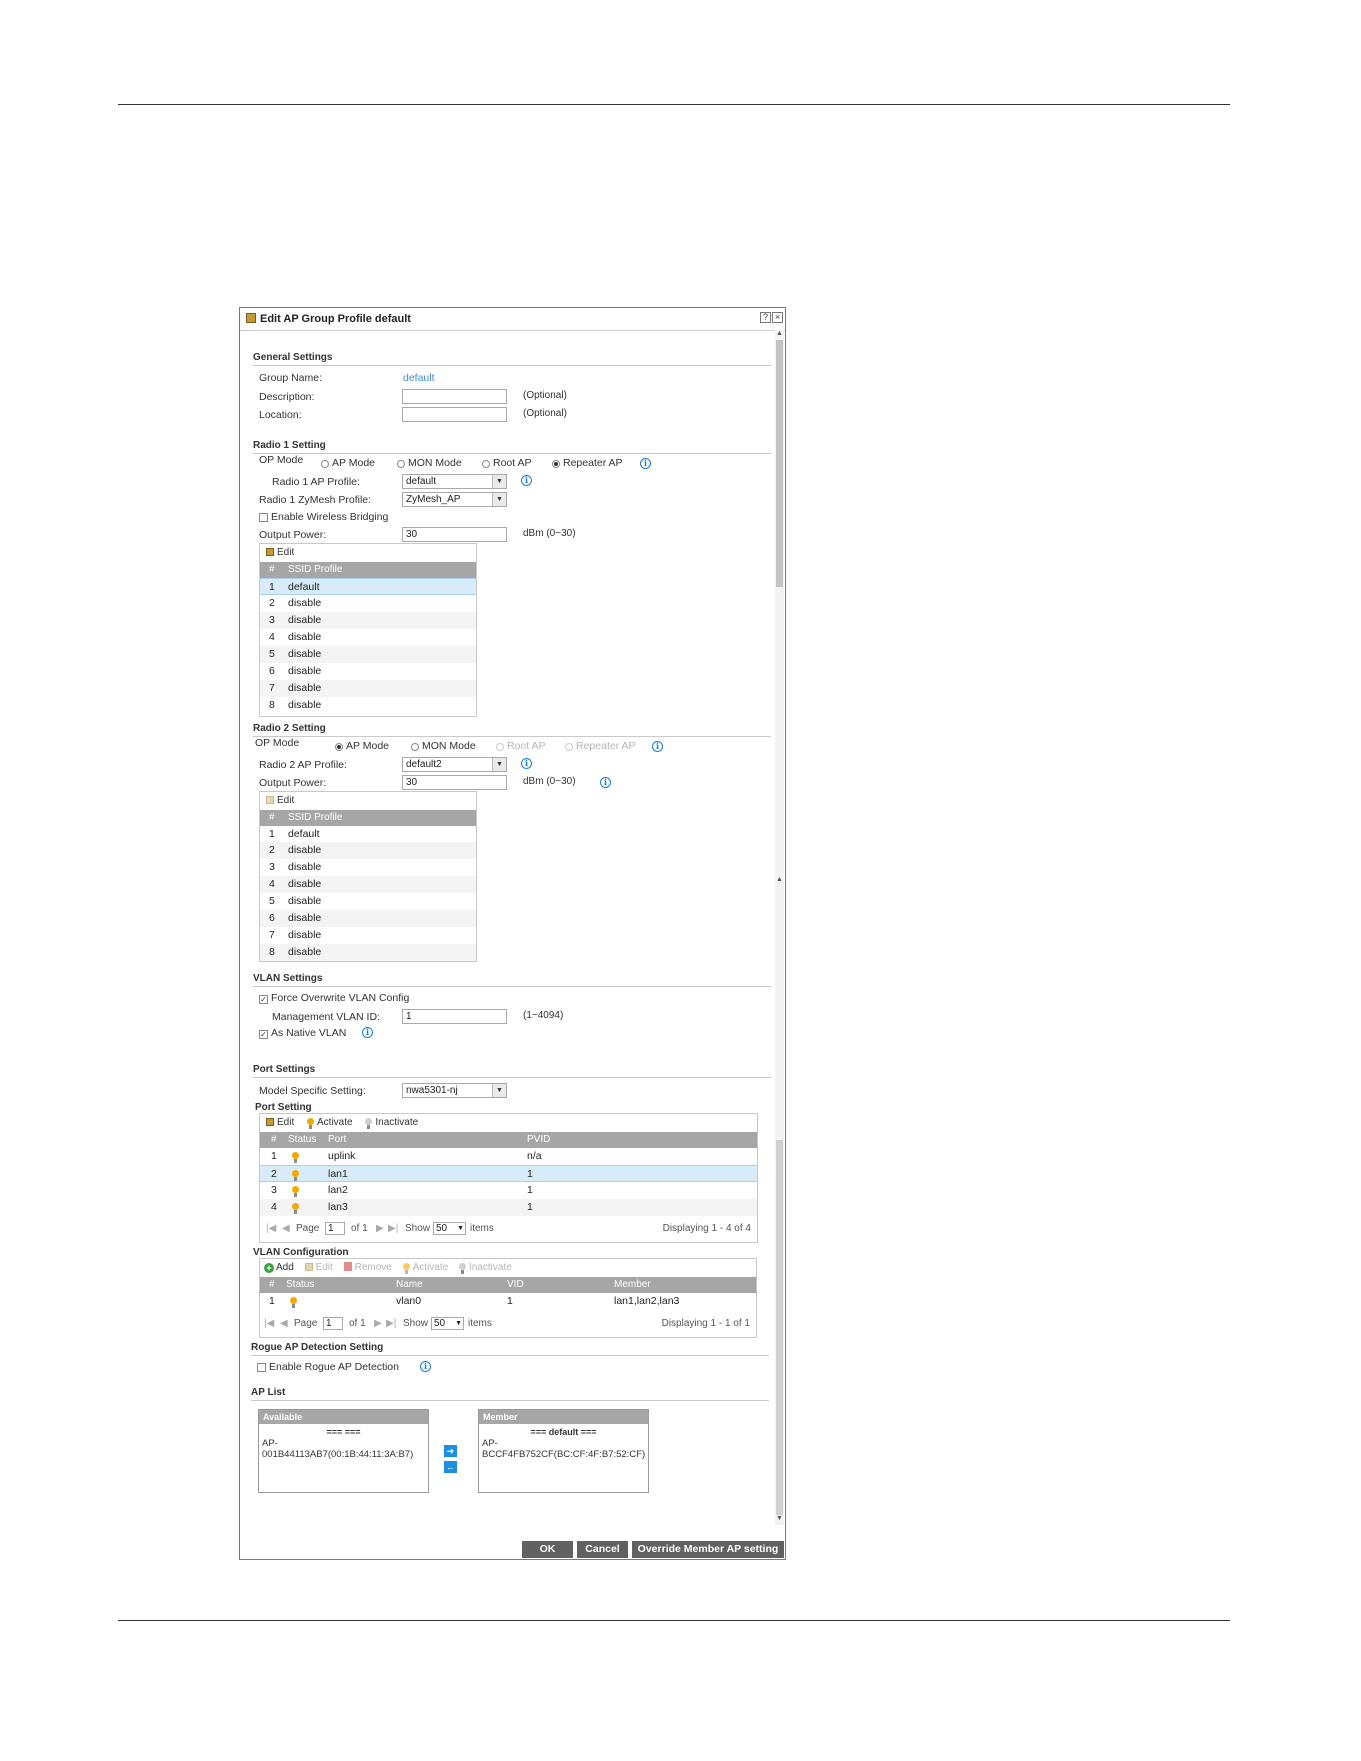 Image resolution: width=1361 pixels, height=1761 pixels. I want to click on radio1-root-ap-radio, so click(486, 464).